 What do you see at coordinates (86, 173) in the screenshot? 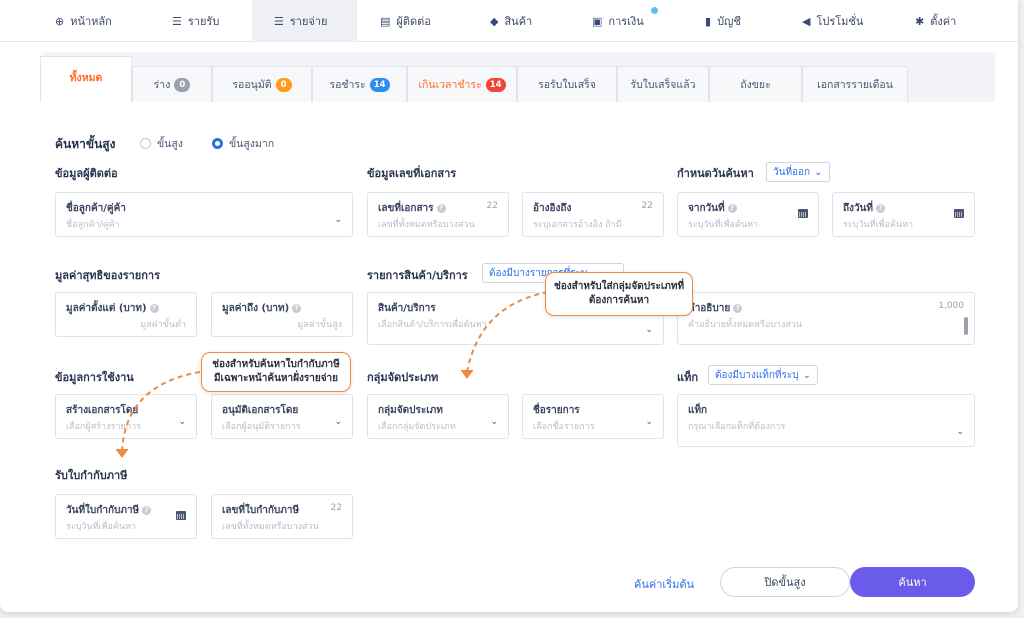
I see `section-contact: ข้อมูลผู้ติดต่อ` at bounding box center [86, 173].